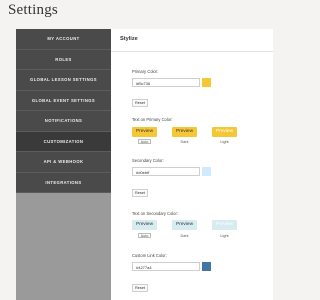 This screenshot has width=320, height=300. What do you see at coordinates (140, 193) in the screenshot?
I see `secondary-reset-button: Reset` at bounding box center [140, 193].